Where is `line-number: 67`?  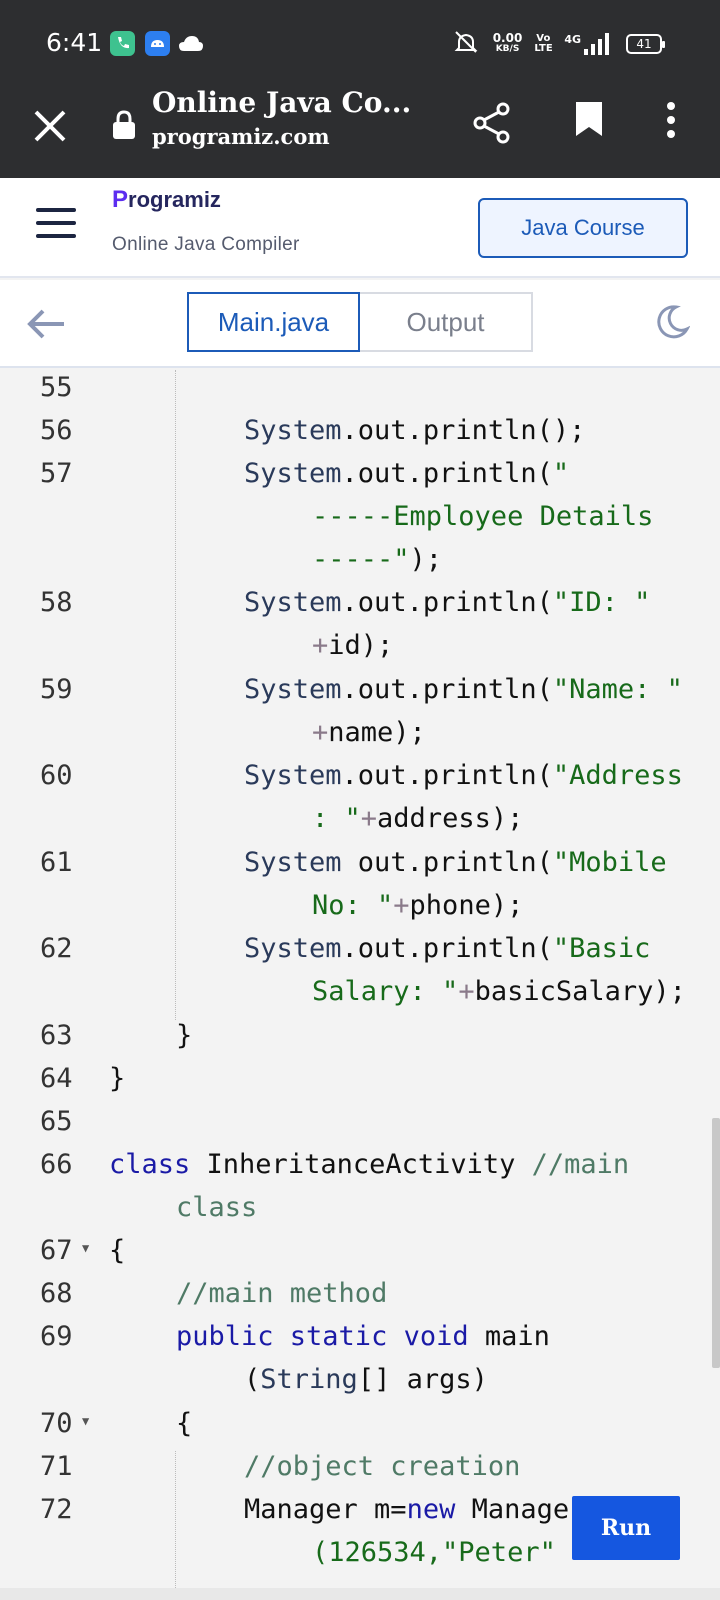 line-number: 67 is located at coordinates (56, 1250).